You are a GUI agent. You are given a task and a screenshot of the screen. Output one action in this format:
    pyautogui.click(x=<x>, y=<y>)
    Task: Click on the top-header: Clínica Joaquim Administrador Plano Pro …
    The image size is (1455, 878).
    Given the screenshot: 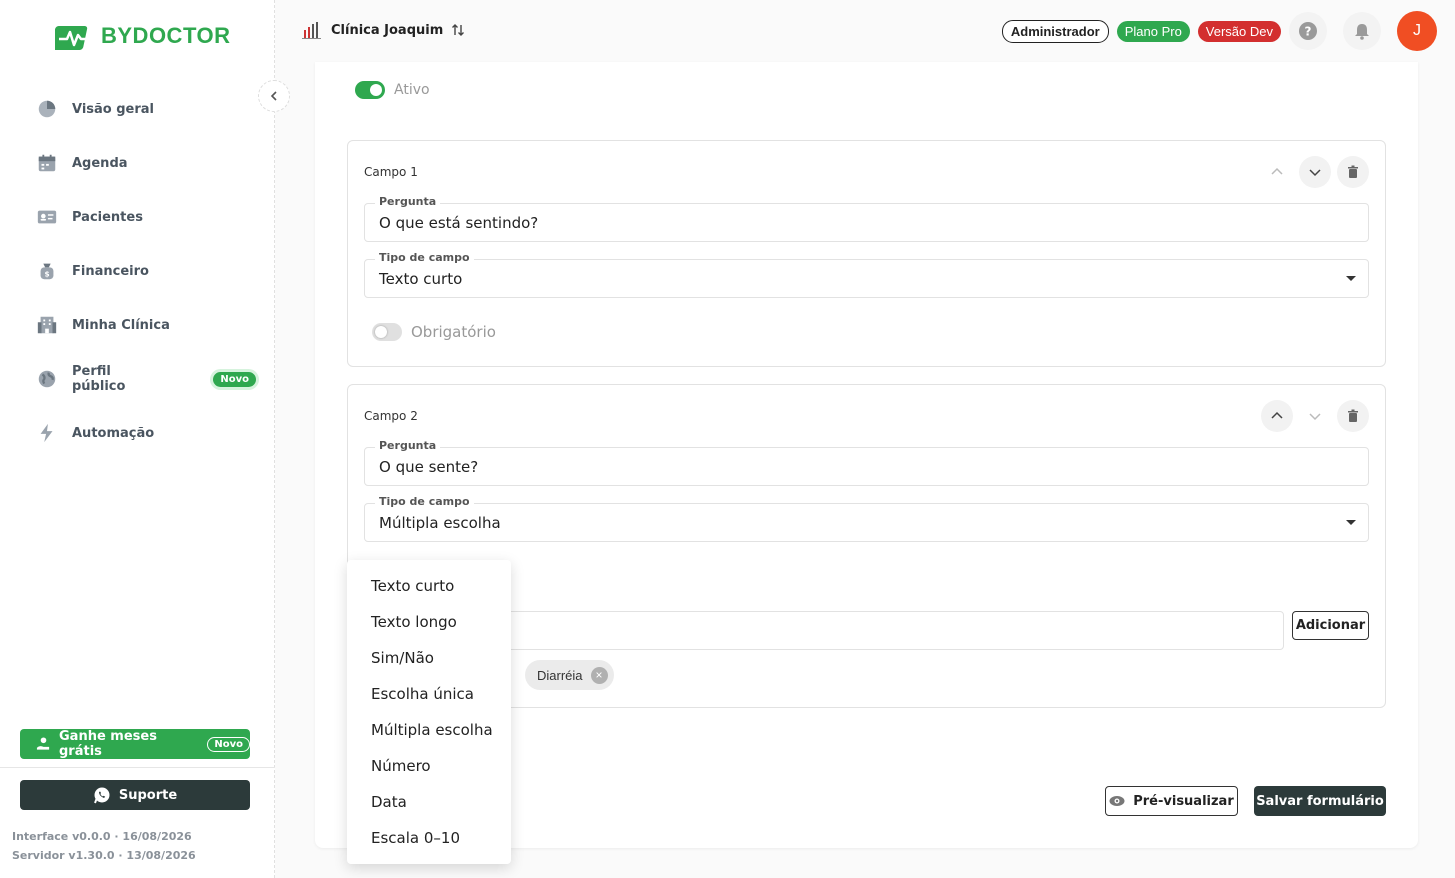 What is the action you would take?
    pyautogui.click(x=865, y=31)
    